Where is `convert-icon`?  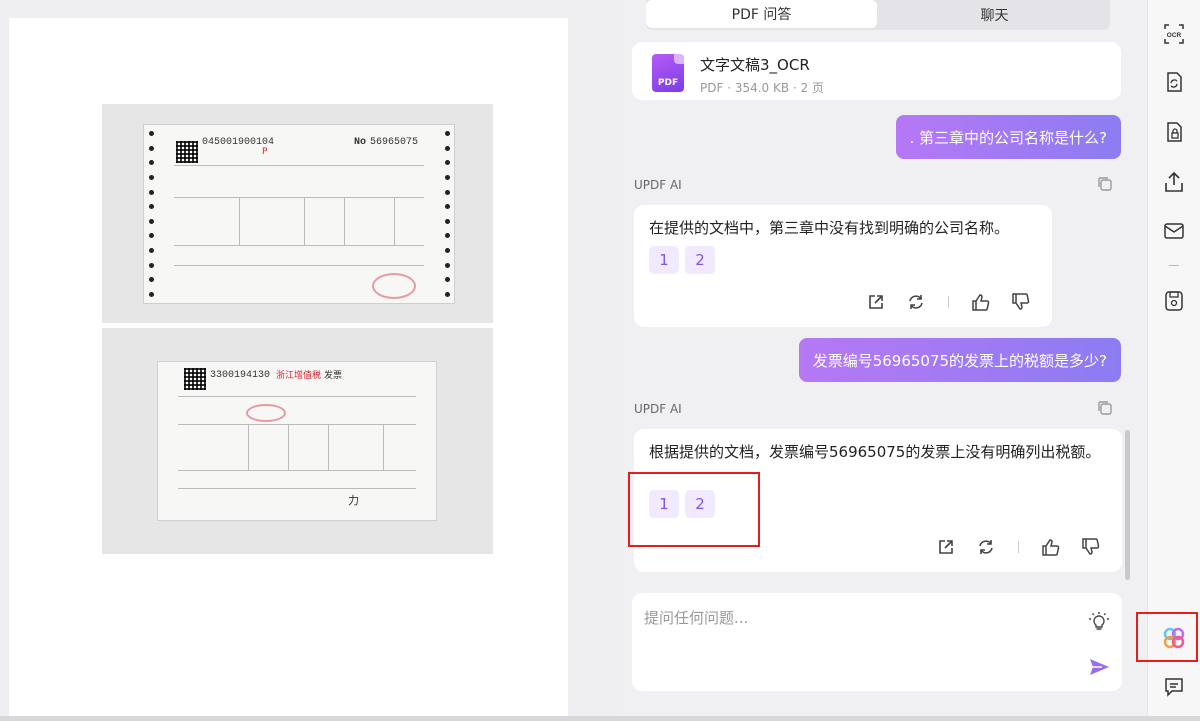
convert-icon is located at coordinates (1174, 82).